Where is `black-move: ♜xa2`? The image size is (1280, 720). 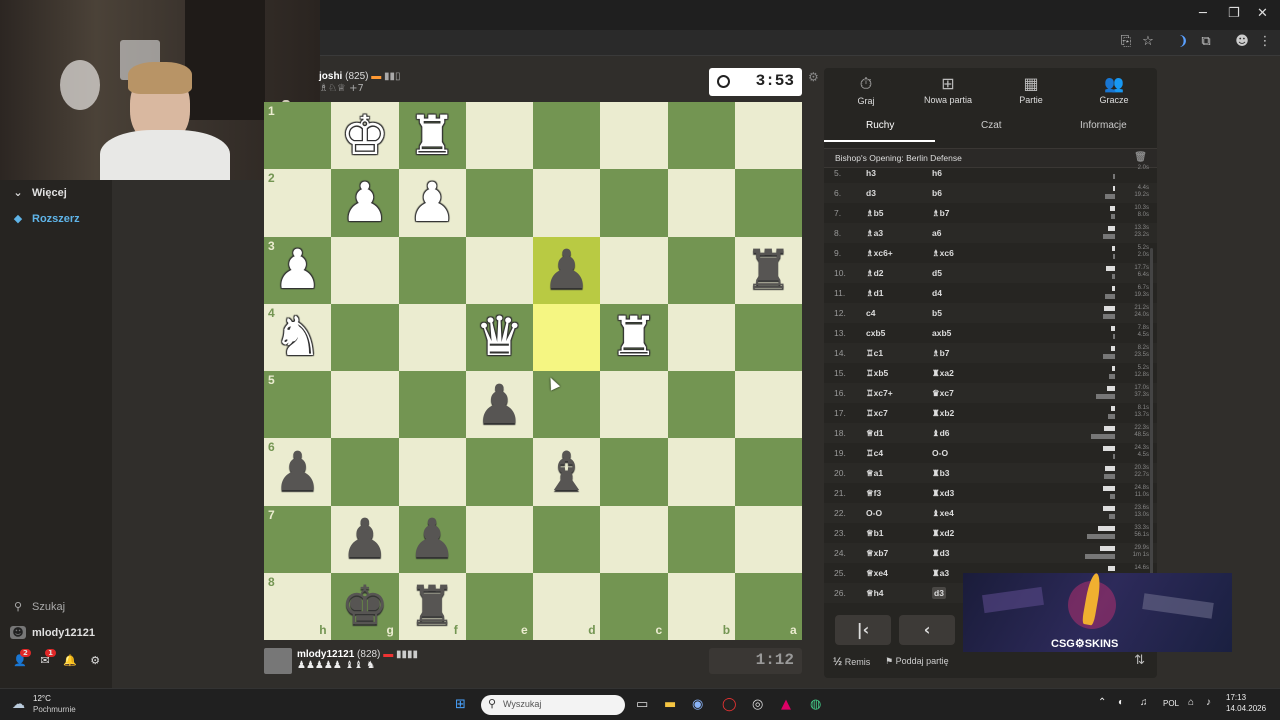
black-move: ♜xa2 is located at coordinates (943, 373).